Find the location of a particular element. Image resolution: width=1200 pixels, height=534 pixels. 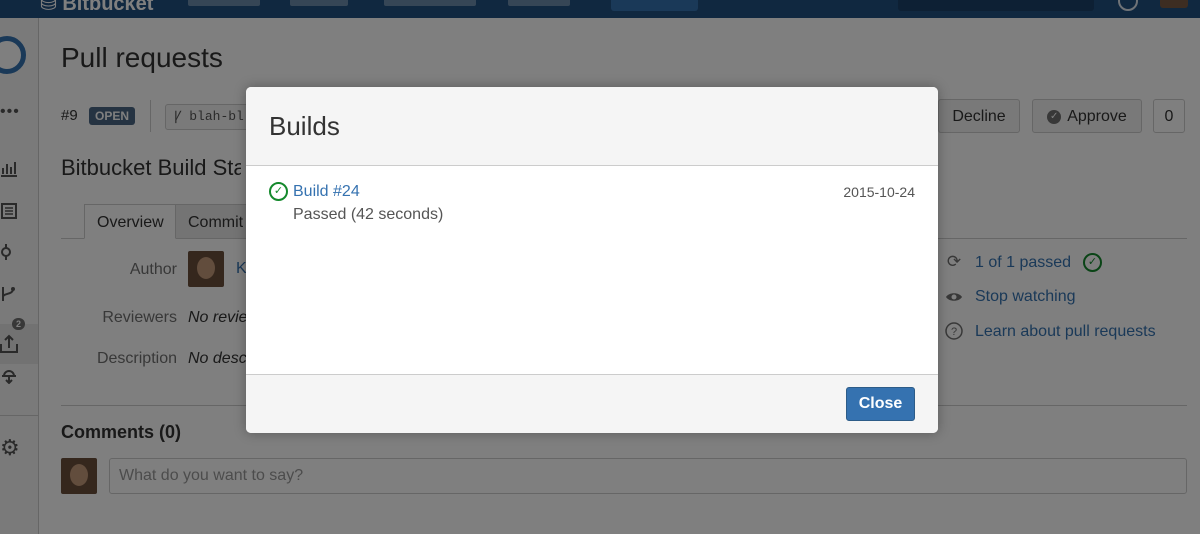

dialog-footer: Close is located at coordinates (592, 403).